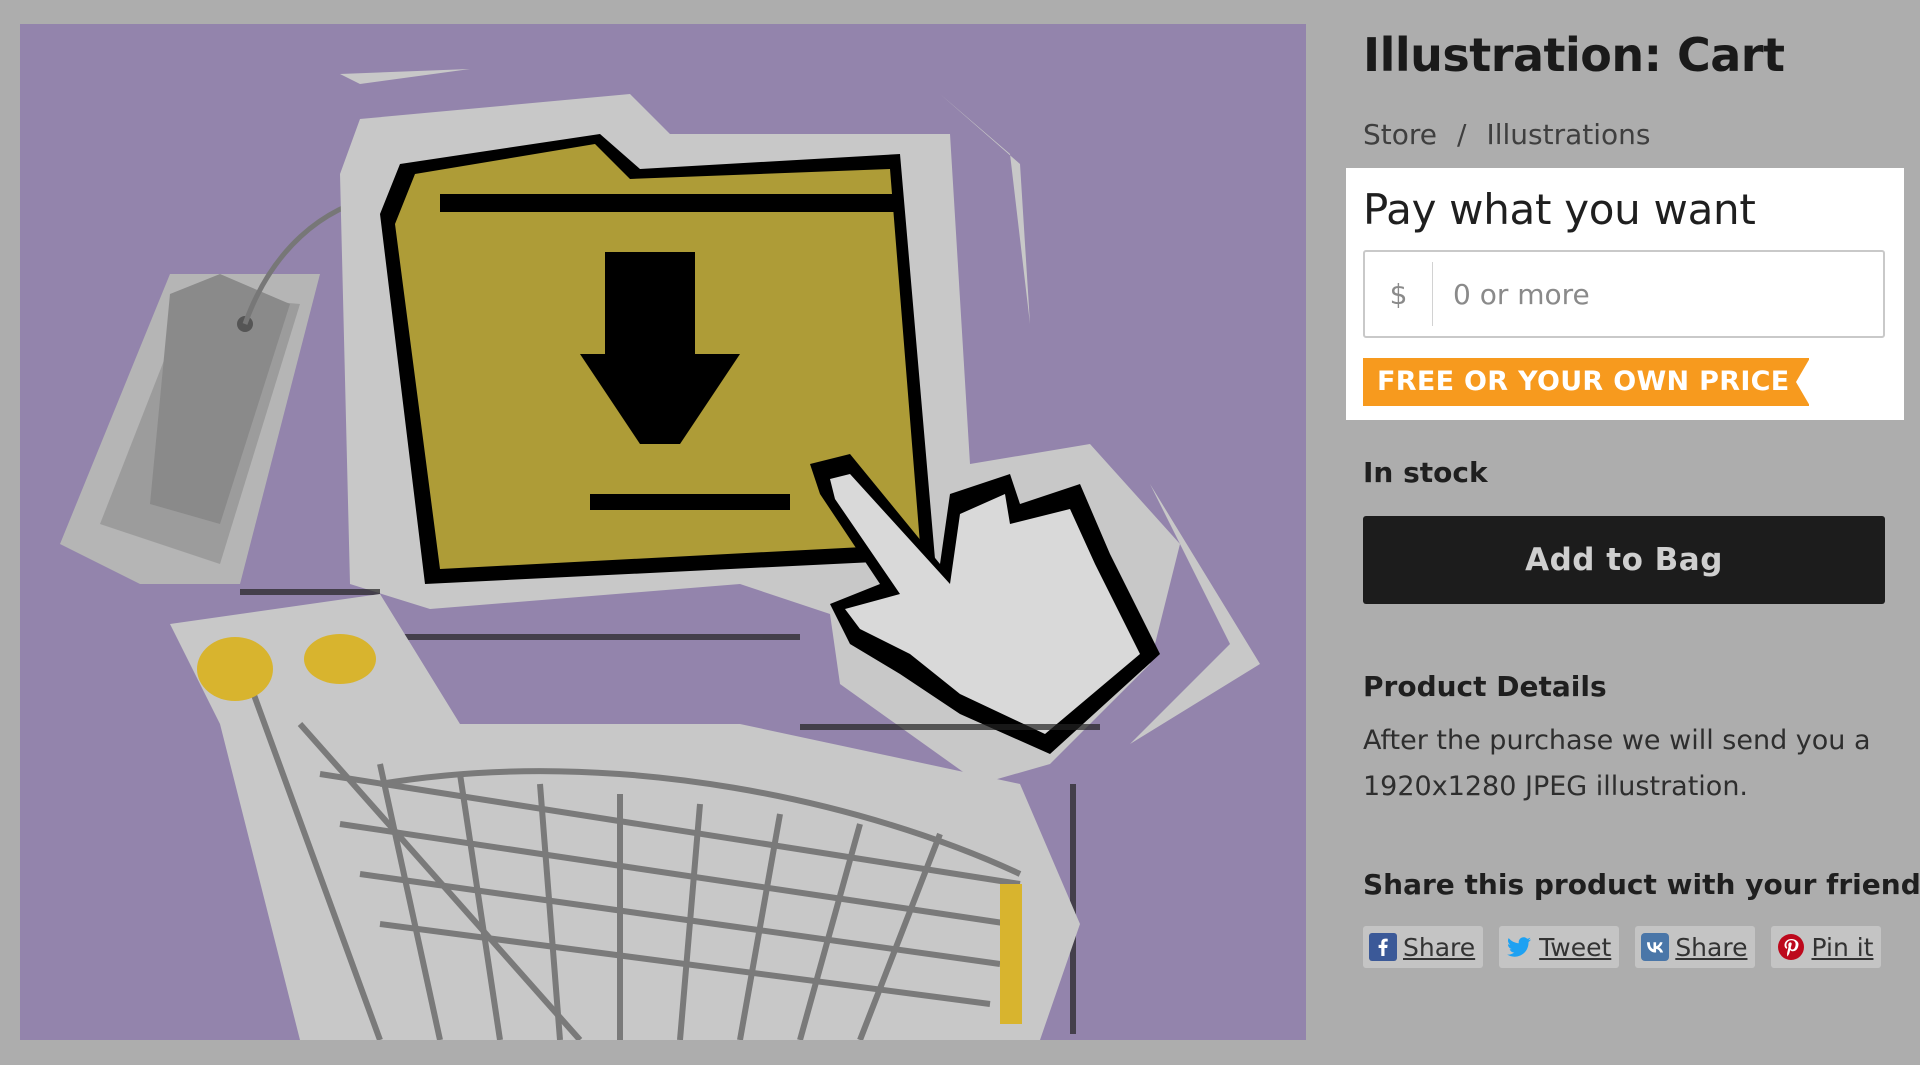 This screenshot has height=1065, width=1920. I want to click on stock-status: In stock, so click(1425, 472).